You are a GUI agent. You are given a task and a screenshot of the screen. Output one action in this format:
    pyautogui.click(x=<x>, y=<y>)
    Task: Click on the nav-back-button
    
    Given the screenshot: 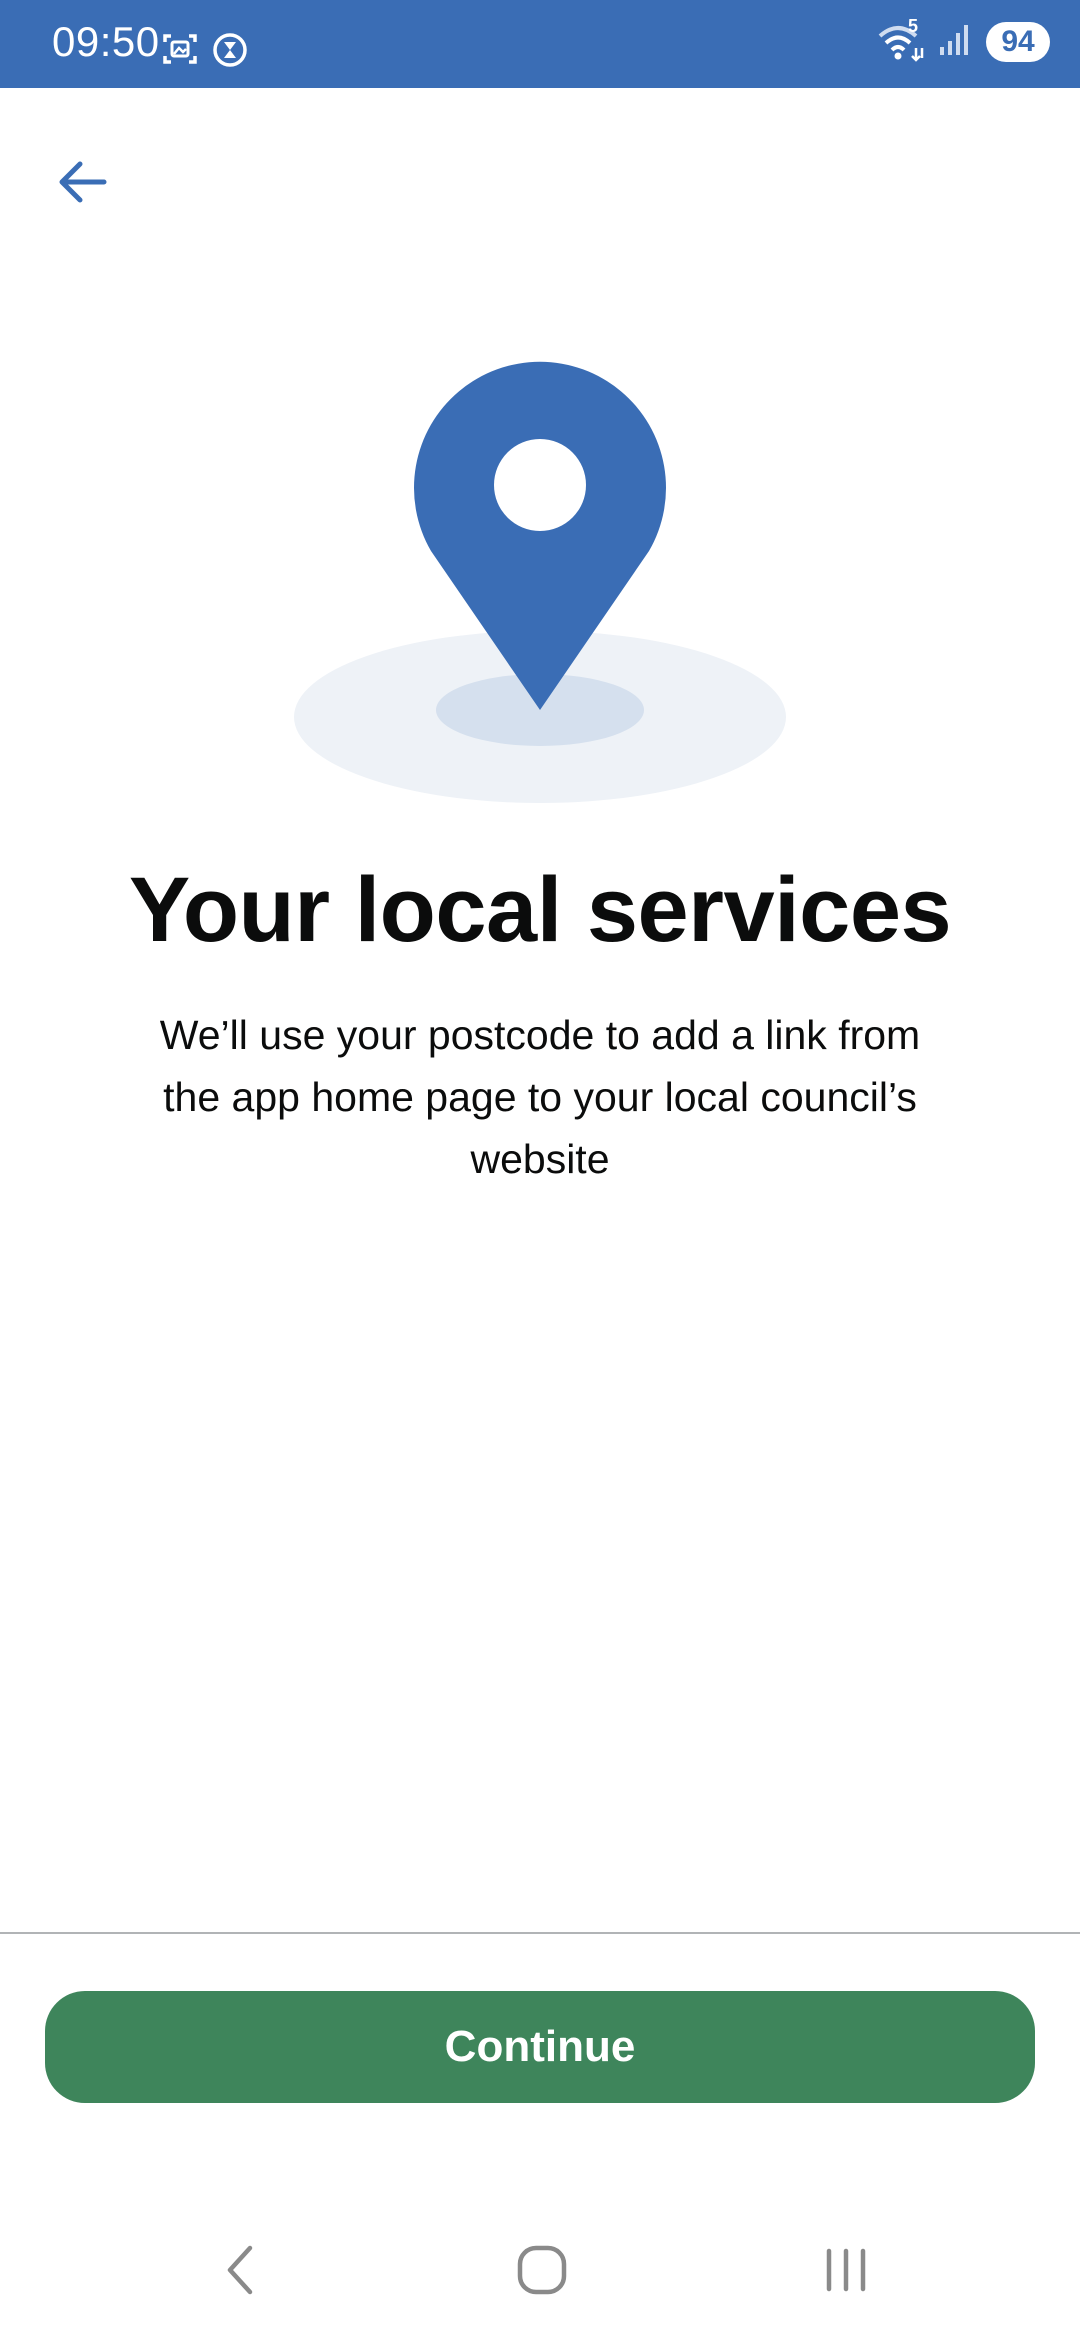 What is the action you would take?
    pyautogui.click(x=240, y=2270)
    